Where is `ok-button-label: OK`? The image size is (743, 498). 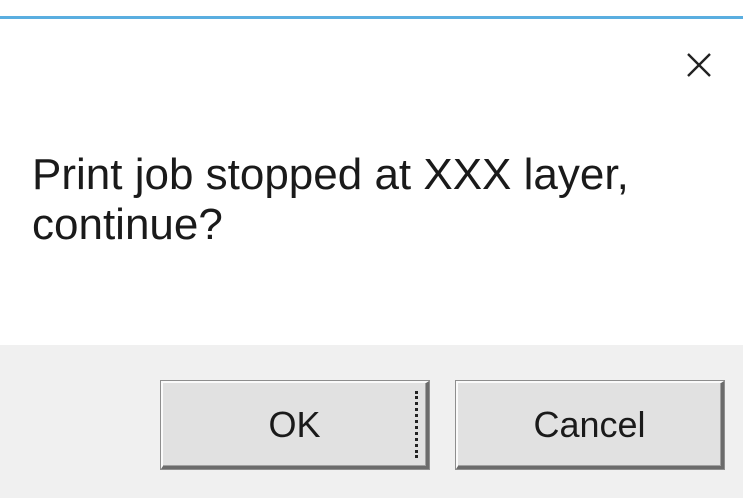 ok-button-label: OK is located at coordinates (294, 424).